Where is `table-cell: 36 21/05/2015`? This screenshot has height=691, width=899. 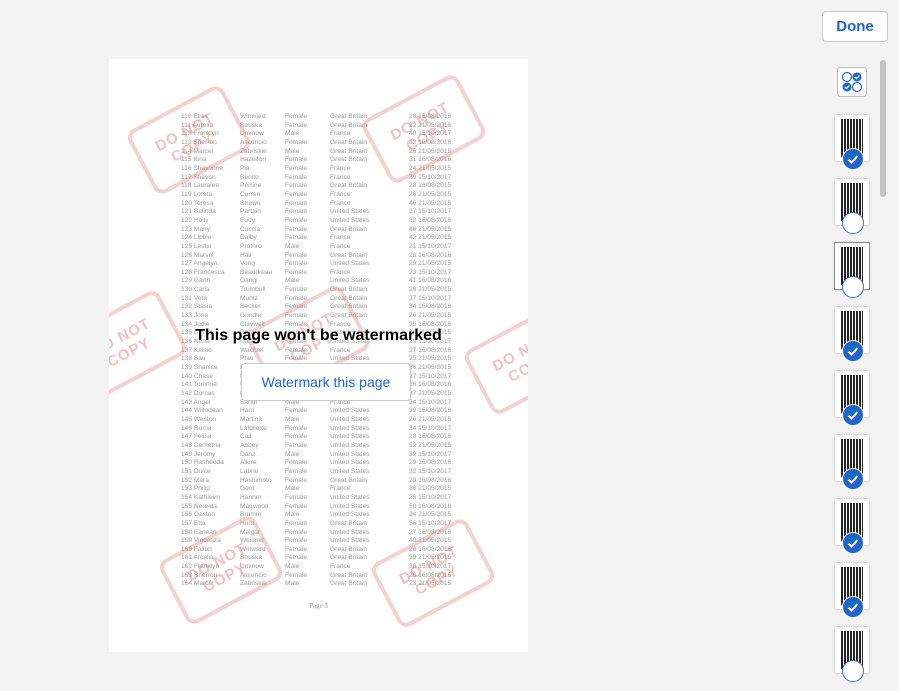 table-cell: 36 21/05/2015 is located at coordinates (430, 489).